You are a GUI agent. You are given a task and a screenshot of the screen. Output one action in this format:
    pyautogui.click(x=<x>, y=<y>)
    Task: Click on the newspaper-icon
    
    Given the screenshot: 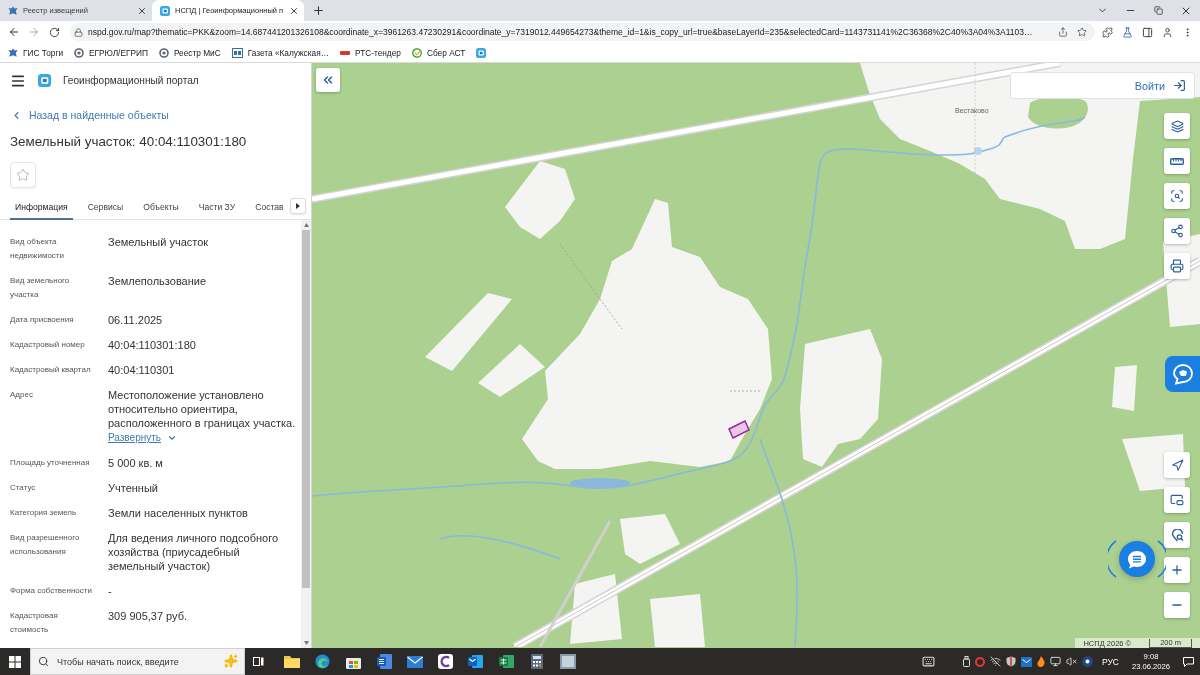 What is the action you would take?
    pyautogui.click(x=237, y=52)
    